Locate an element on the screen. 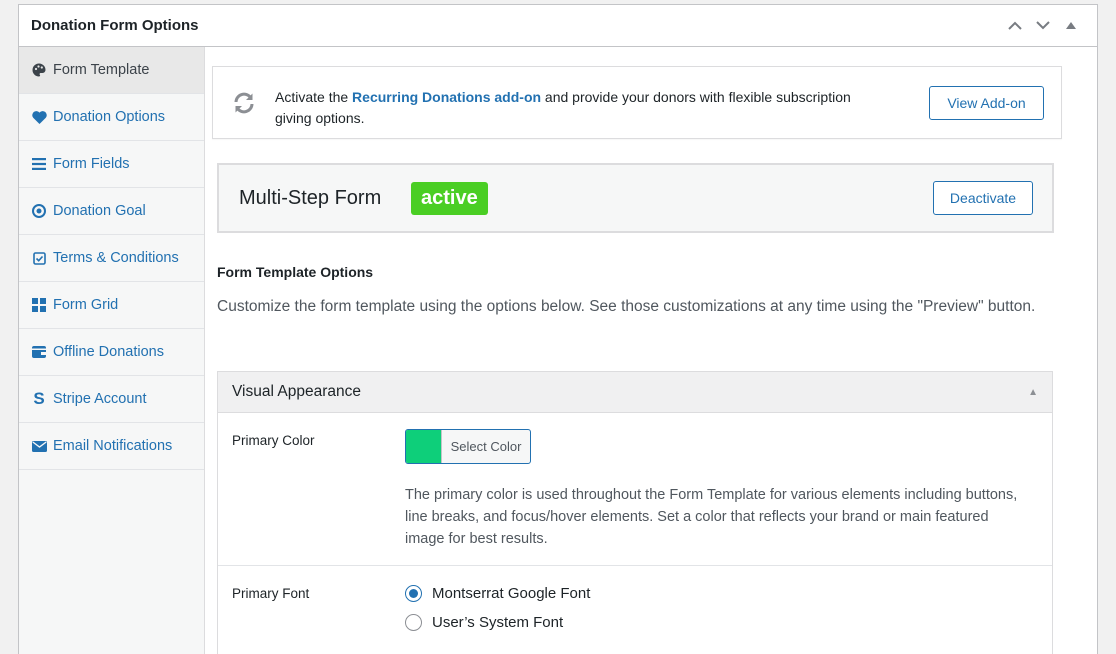 This screenshot has width=1116, height=654. sidebar-item-terms-conditions: Terms & Conditions is located at coordinates (111, 258).